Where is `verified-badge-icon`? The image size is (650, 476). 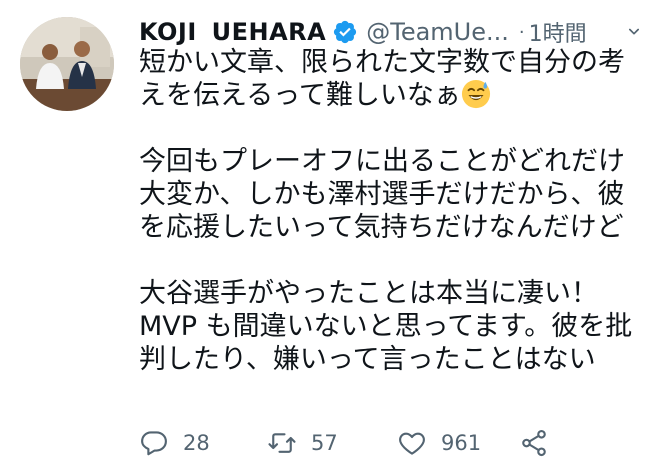 verified-badge-icon is located at coordinates (345, 32).